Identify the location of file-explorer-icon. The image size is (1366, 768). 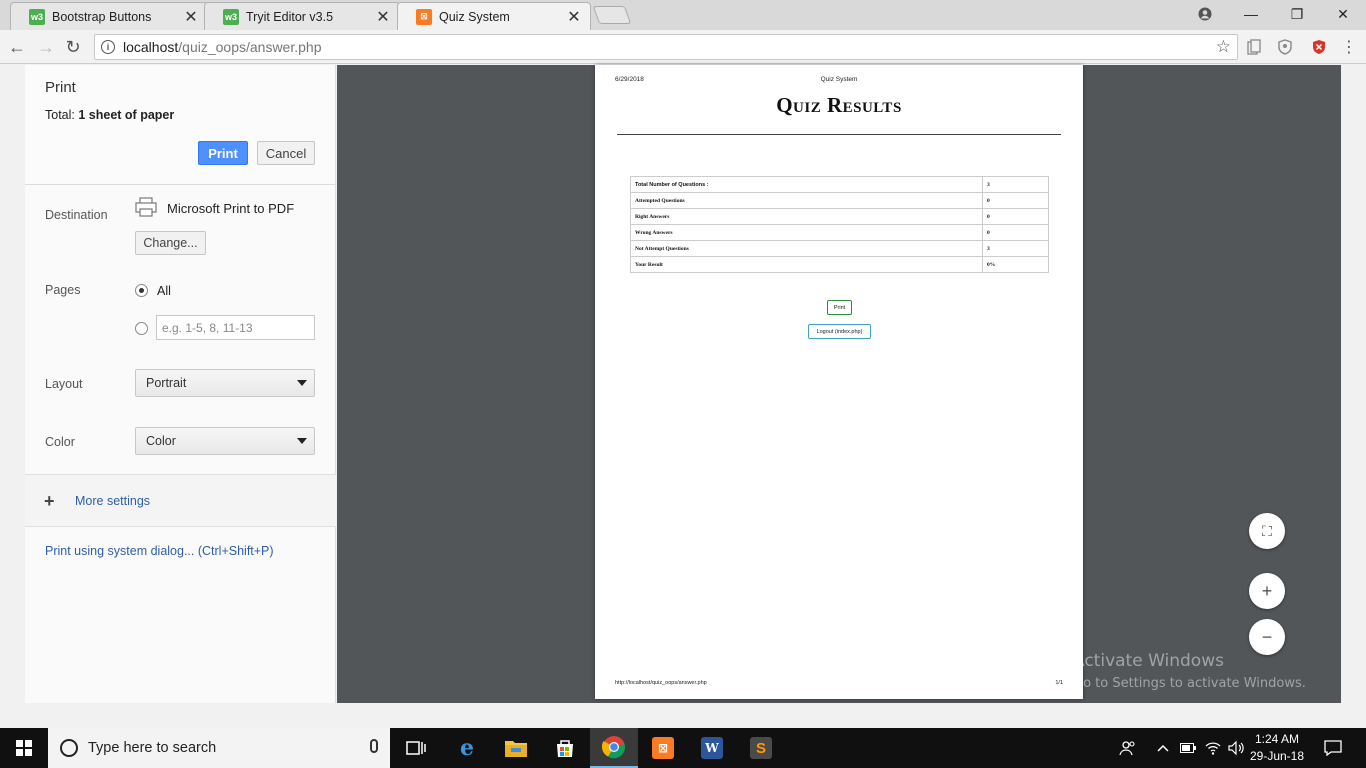
(516, 748).